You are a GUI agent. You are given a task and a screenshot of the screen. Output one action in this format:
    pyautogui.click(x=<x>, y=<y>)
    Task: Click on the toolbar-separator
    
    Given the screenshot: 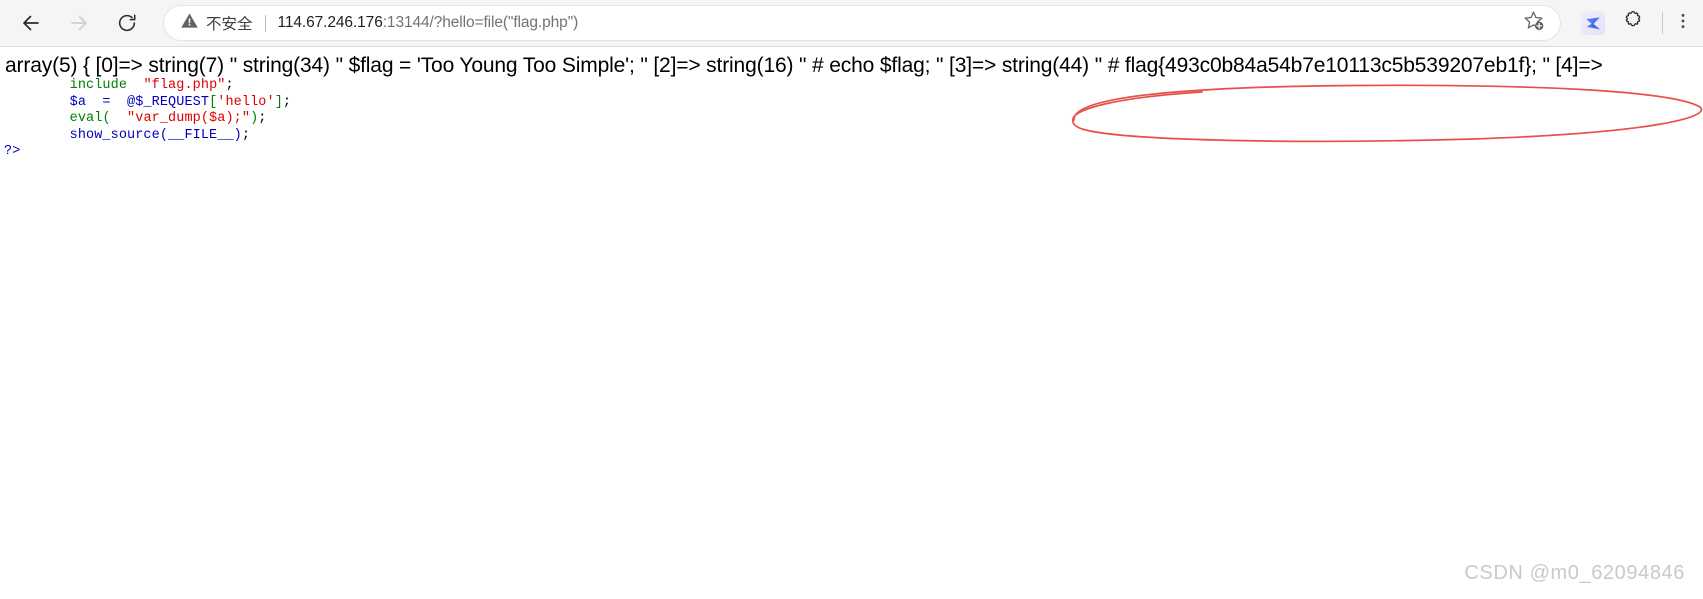 What is the action you would take?
    pyautogui.click(x=1662, y=23)
    